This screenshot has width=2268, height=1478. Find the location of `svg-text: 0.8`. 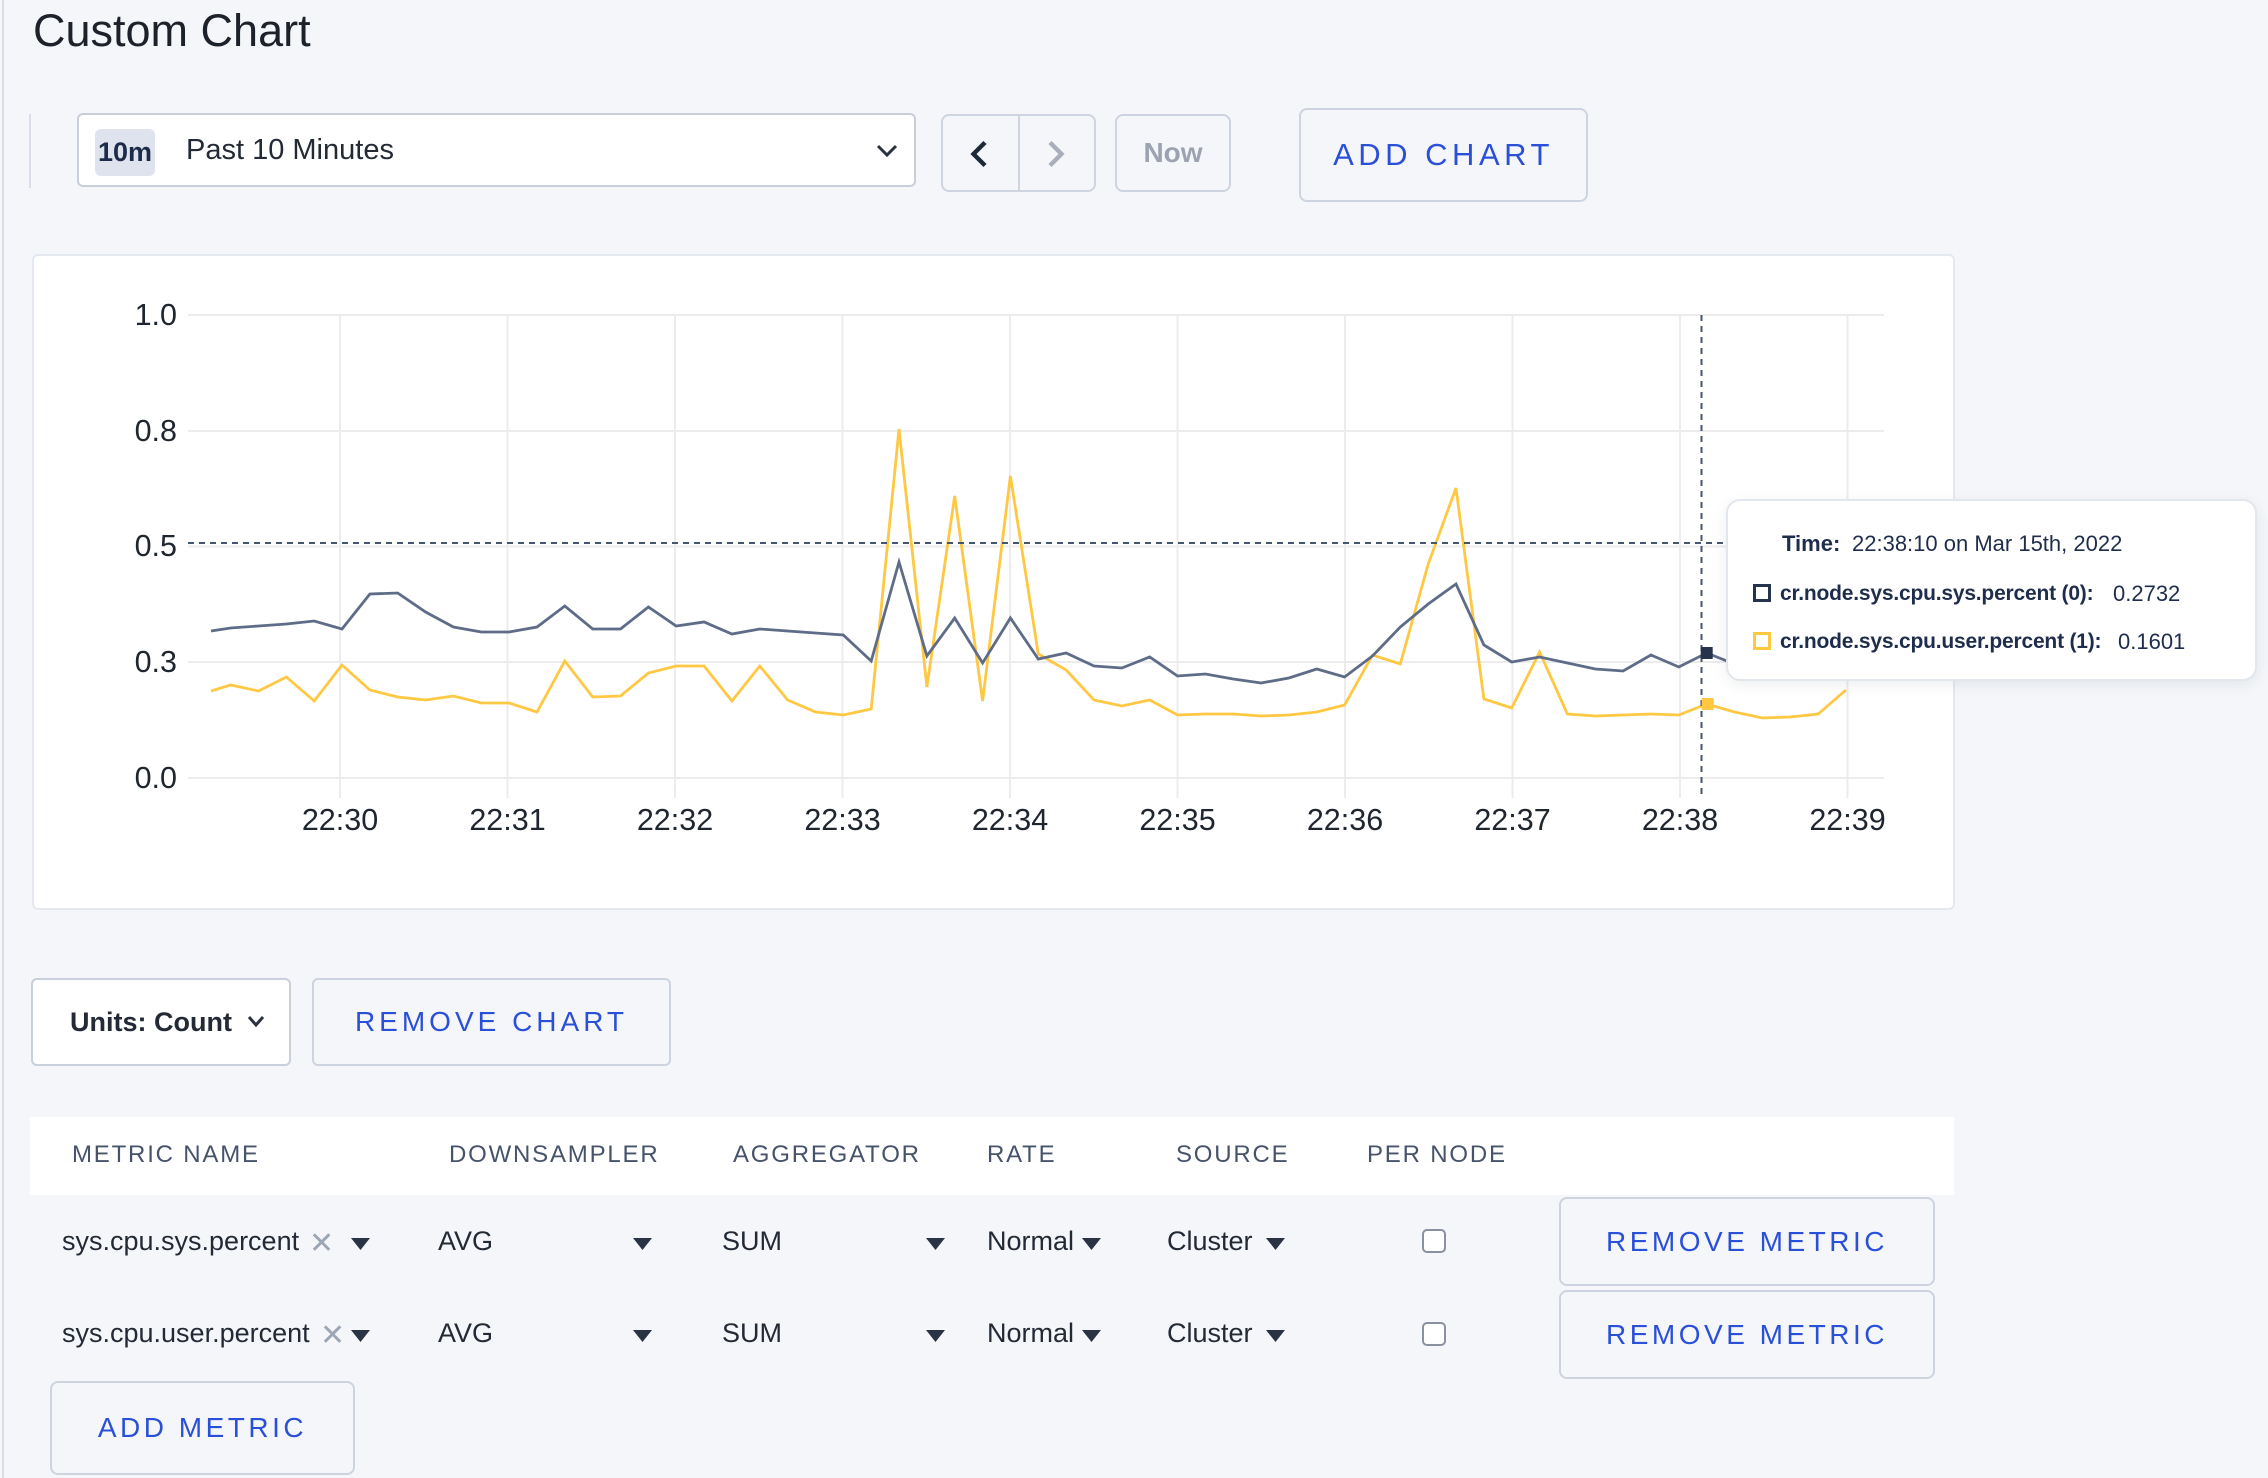

svg-text: 0.8 is located at coordinates (156, 431).